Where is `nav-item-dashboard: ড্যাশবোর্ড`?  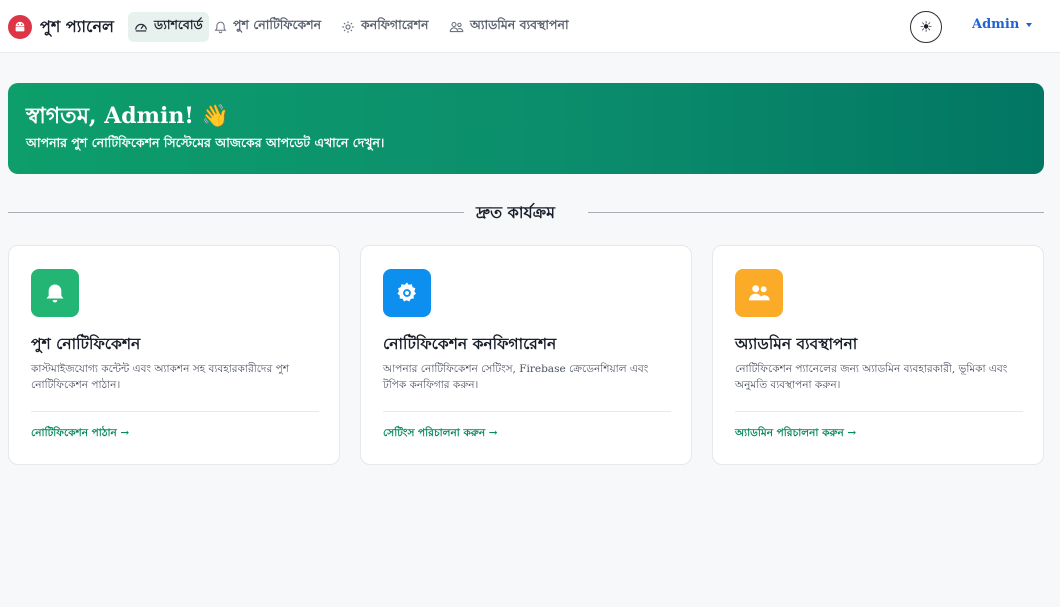
nav-item-dashboard: ড্যাশবোর্ড is located at coordinates (168, 27).